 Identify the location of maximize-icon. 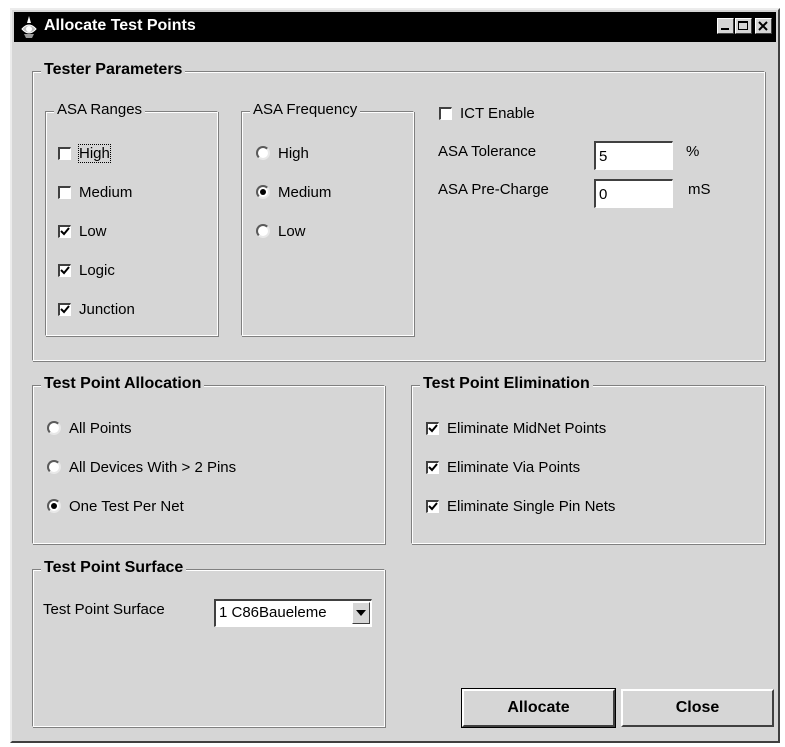
(743, 25).